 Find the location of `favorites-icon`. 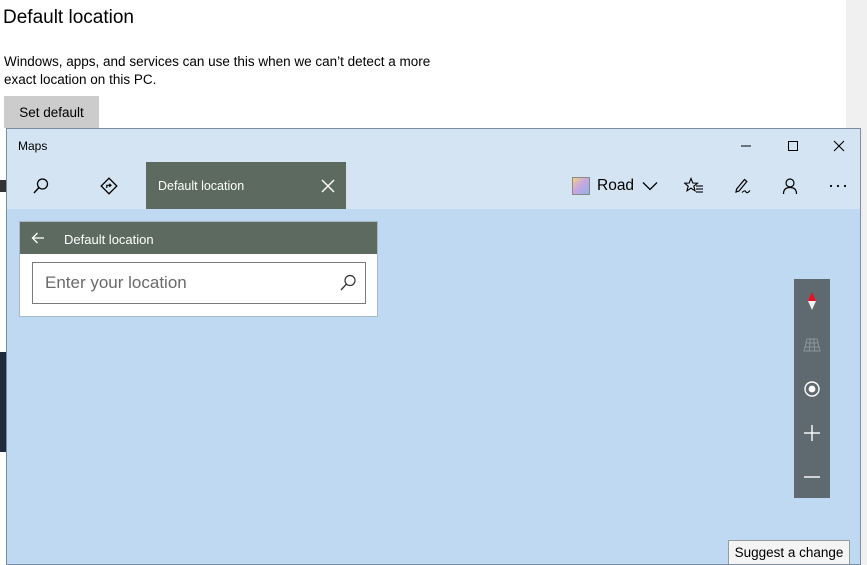

favorites-icon is located at coordinates (693, 184).